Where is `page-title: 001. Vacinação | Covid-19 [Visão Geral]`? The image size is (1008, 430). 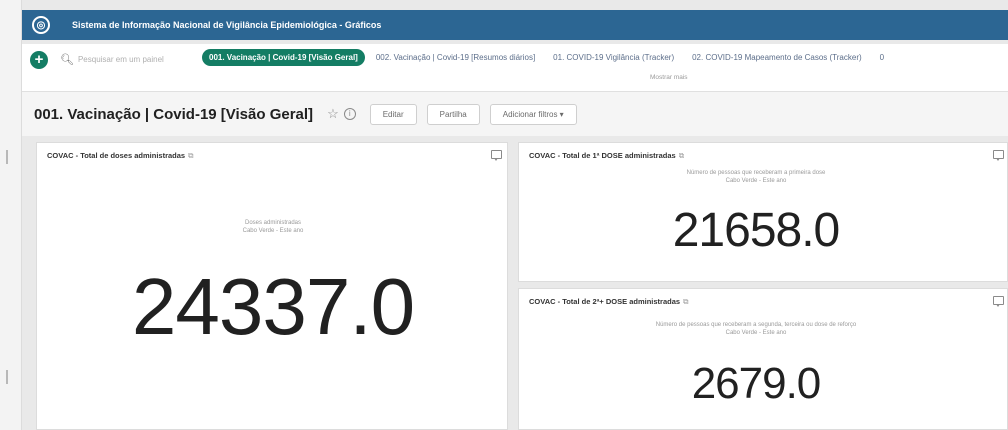 page-title: 001. Vacinação | Covid-19 [Visão Geral] is located at coordinates (174, 114).